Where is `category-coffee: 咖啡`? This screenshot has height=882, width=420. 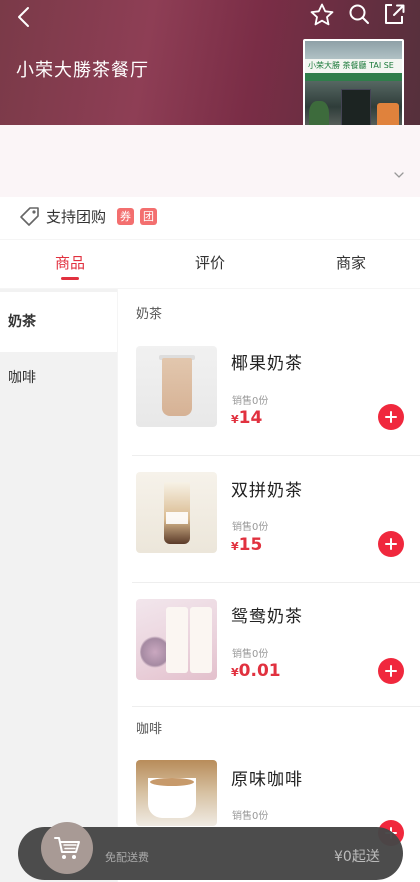
category-coffee: 咖啡 is located at coordinates (58, 378).